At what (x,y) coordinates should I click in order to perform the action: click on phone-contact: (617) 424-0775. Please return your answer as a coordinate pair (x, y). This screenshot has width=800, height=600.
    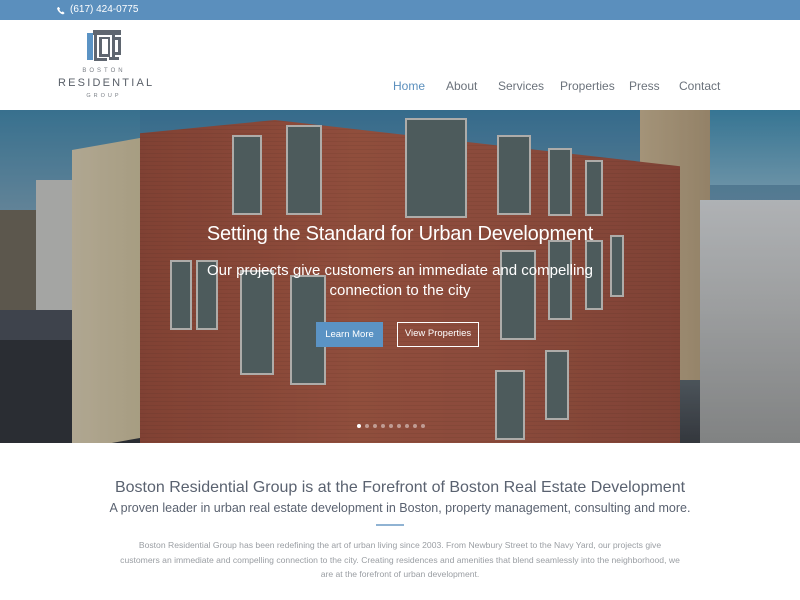
    Looking at the image, I should click on (97, 10).